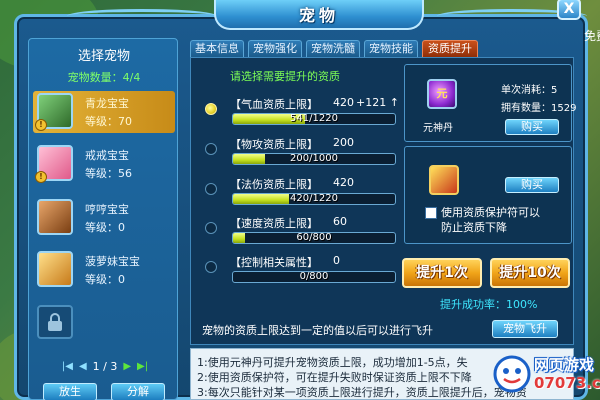 The image size is (600, 400). What do you see at coordinates (274, 184) in the screenshot?
I see `stat-label: 【法伤资质上限】` at bounding box center [274, 184].